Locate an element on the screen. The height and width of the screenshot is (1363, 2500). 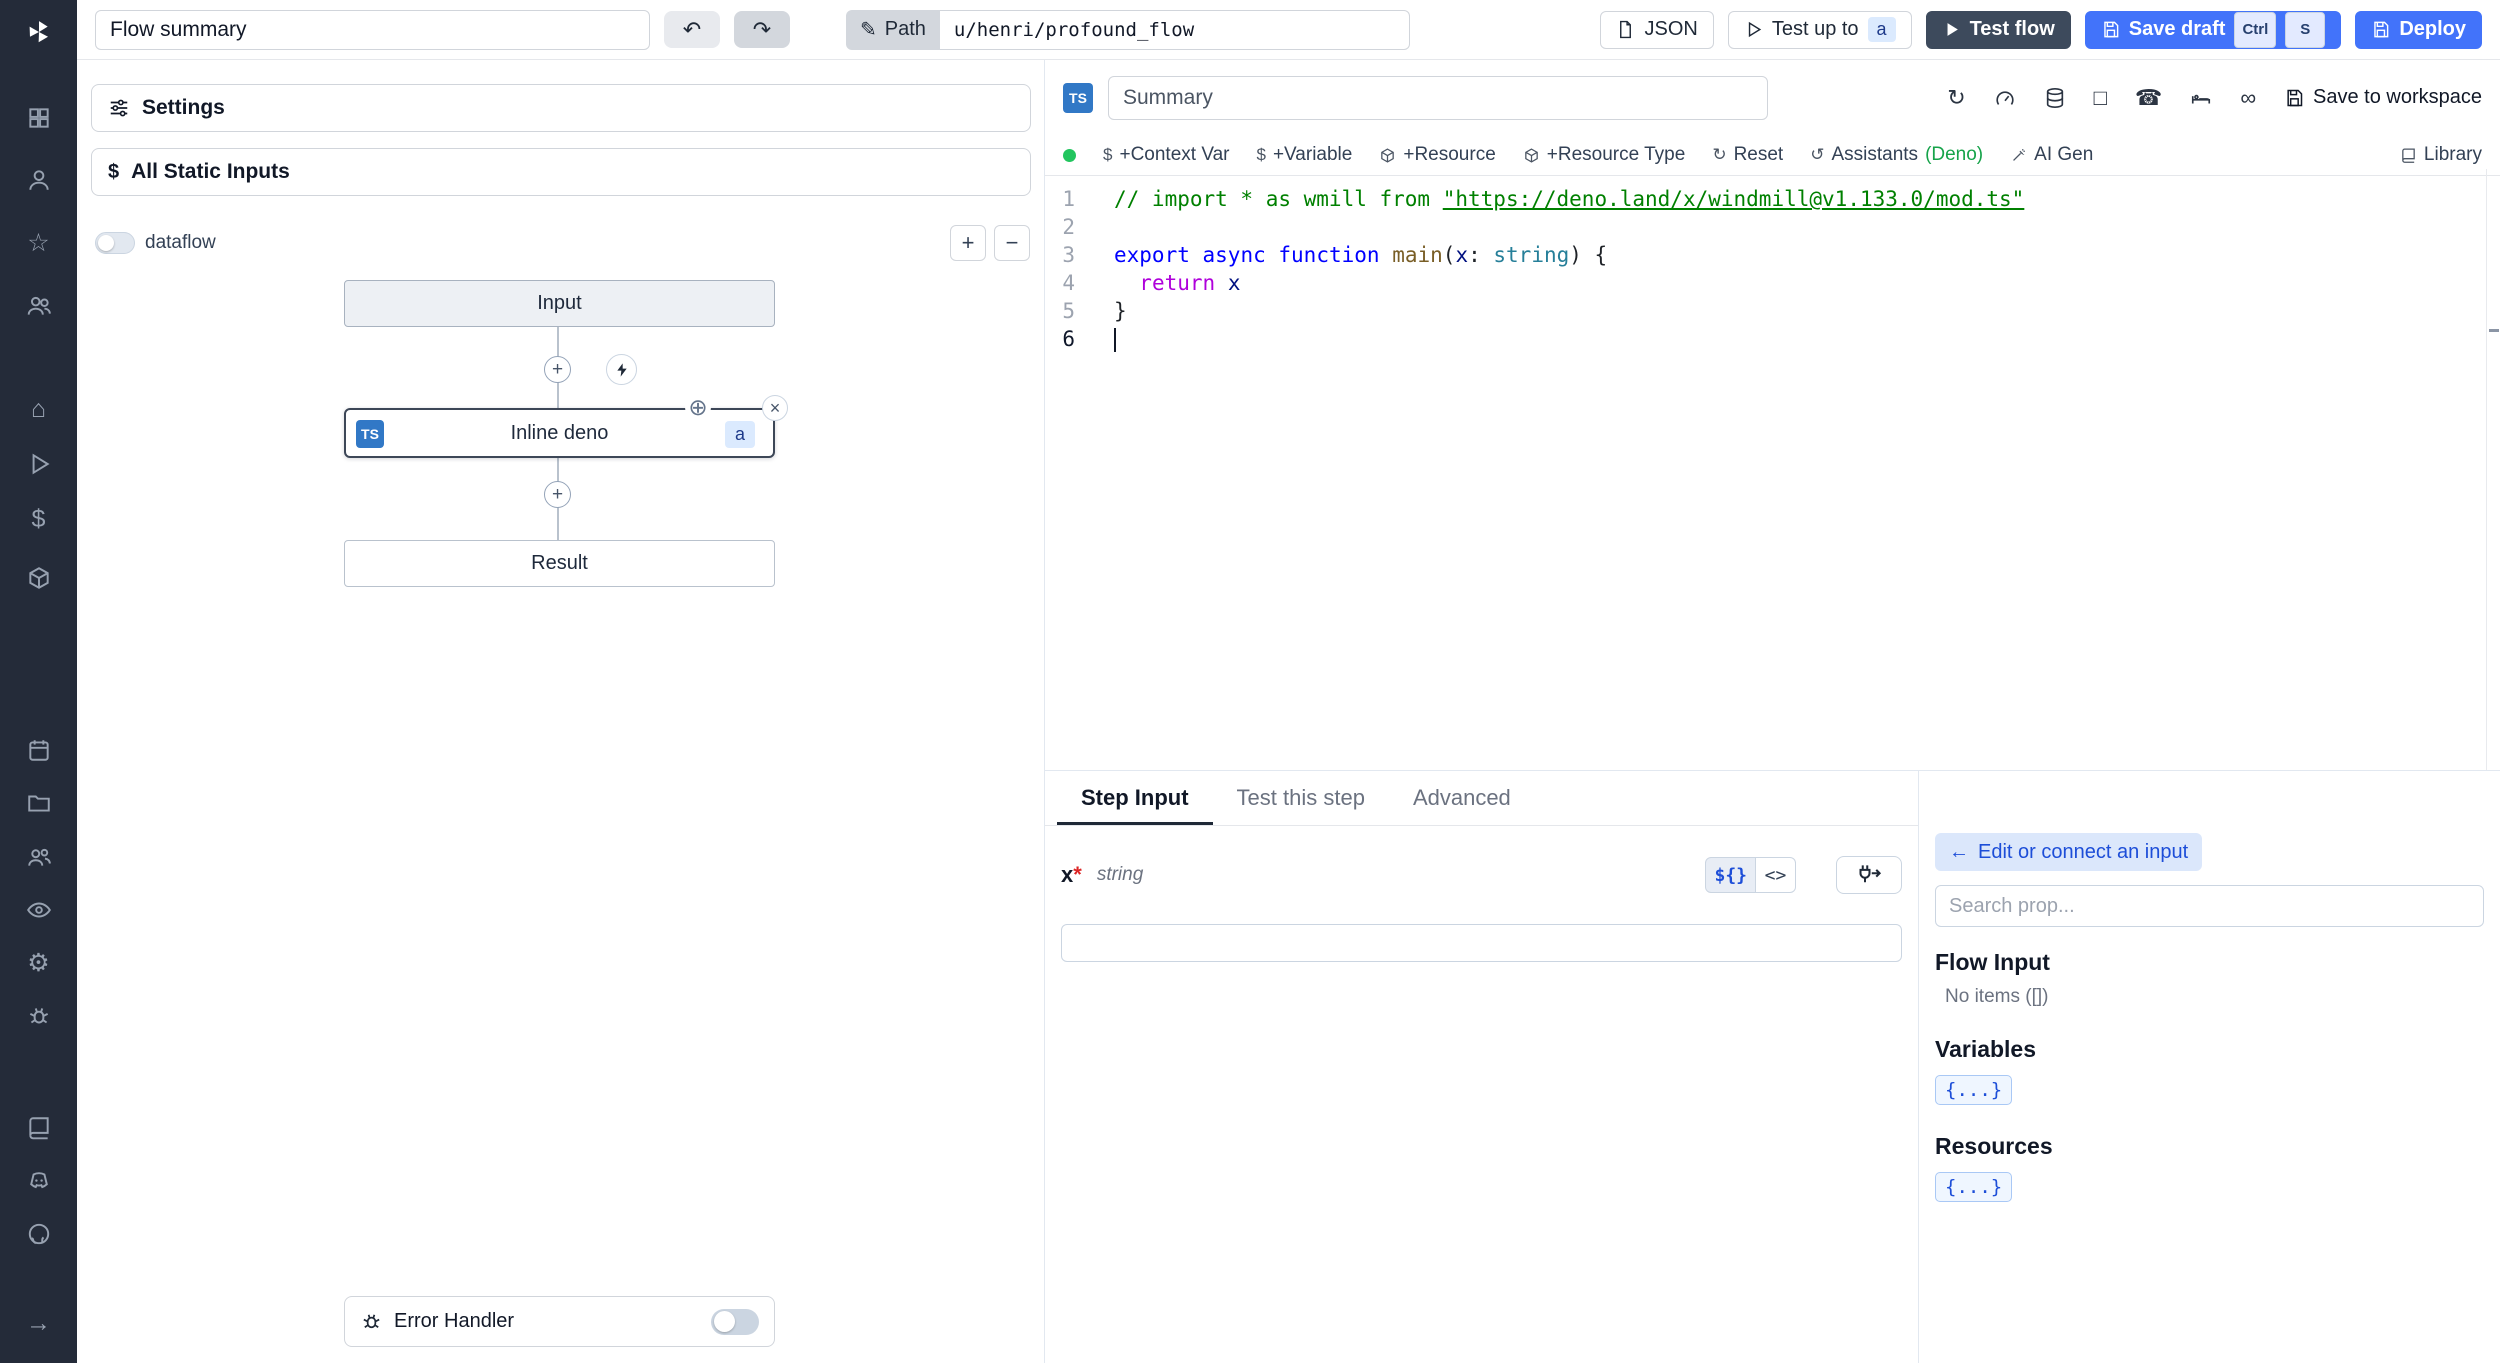
ai-gen-button: AI Gen is located at coordinates (2051, 155).